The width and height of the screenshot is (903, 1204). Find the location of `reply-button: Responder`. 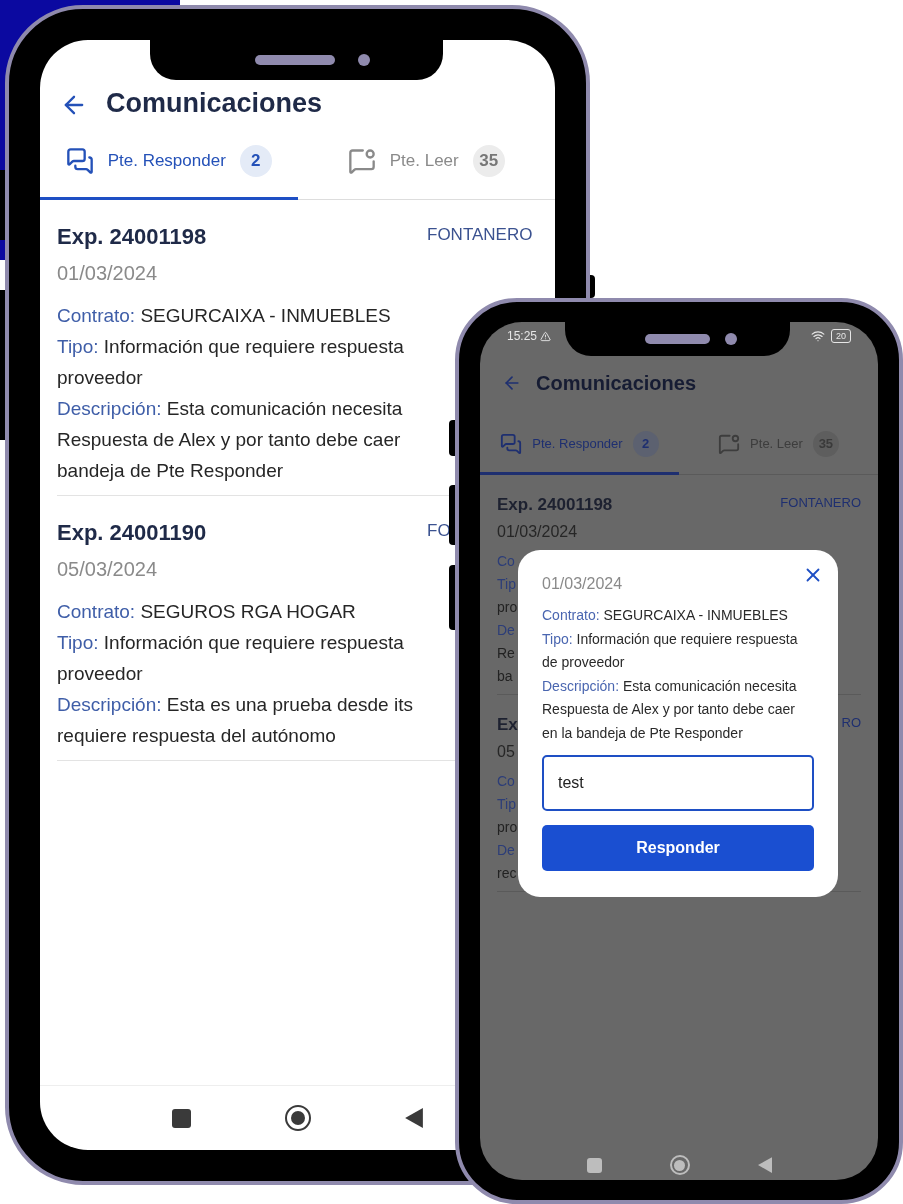

reply-button: Responder is located at coordinates (678, 848).